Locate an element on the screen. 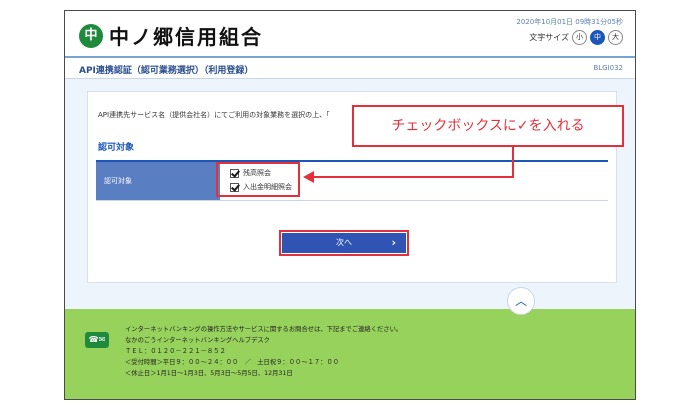  logo-text: 中ノ郷信用組合 is located at coordinates (186, 37).